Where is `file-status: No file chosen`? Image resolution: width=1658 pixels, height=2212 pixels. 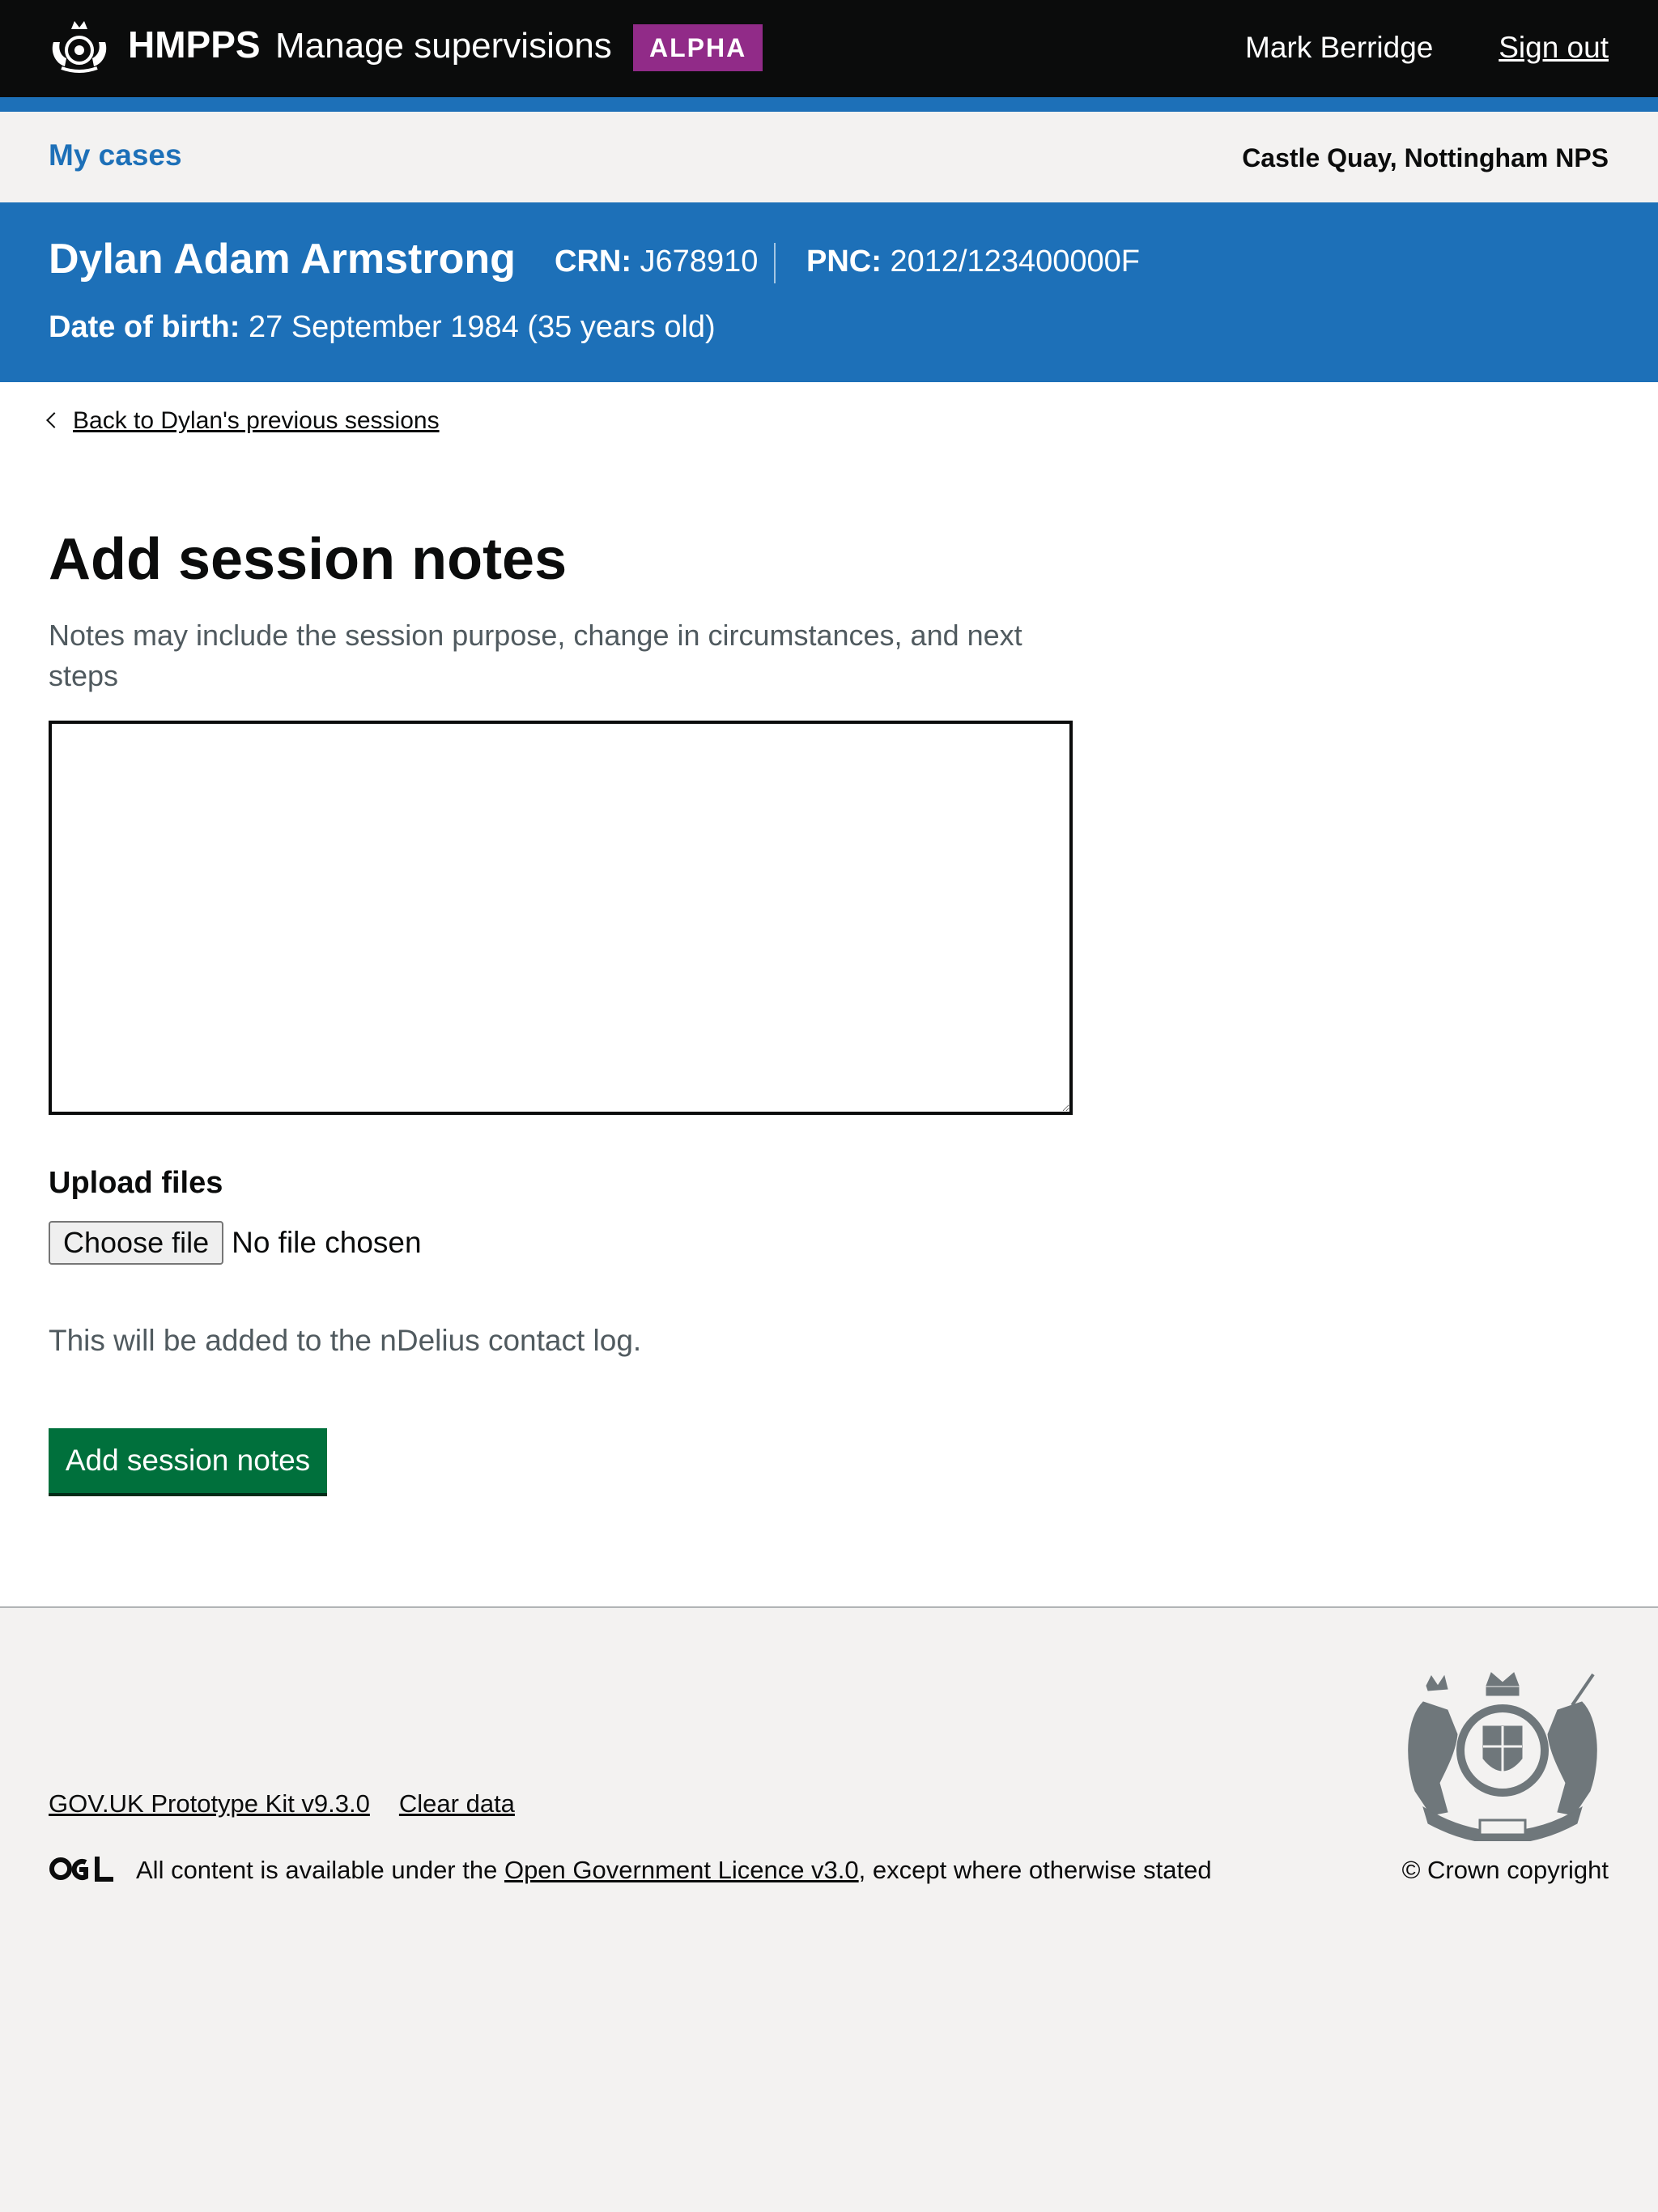
file-status: No file chosen is located at coordinates (327, 1243).